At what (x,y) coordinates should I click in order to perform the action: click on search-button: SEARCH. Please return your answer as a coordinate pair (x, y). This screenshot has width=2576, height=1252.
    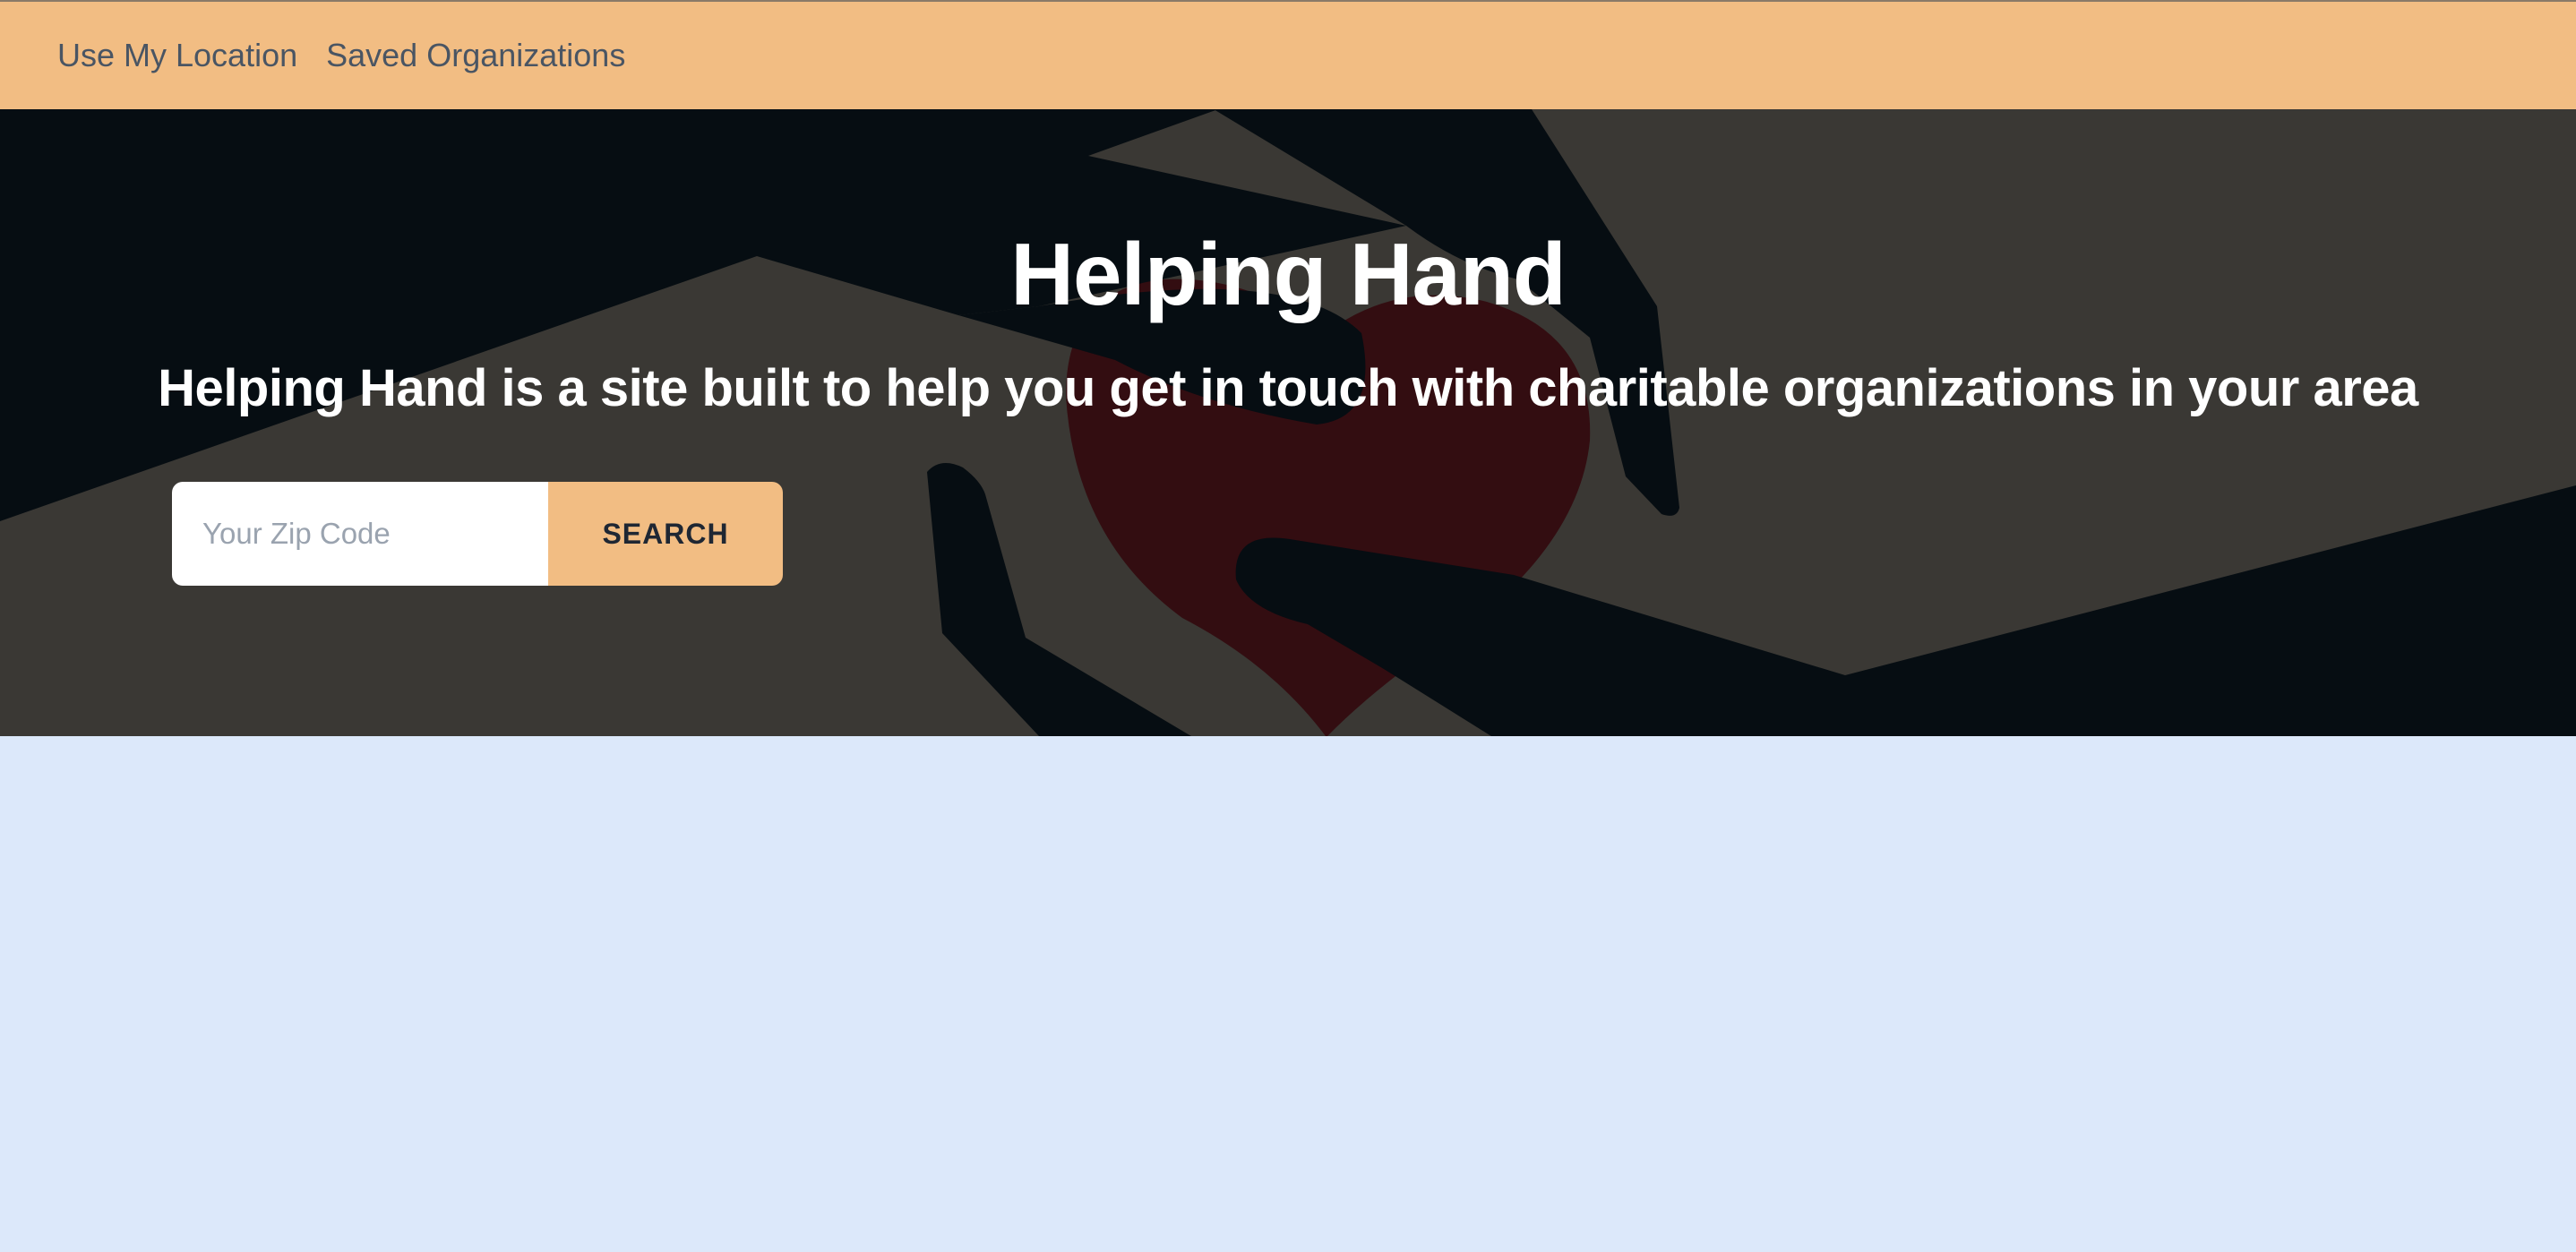
    Looking at the image, I should click on (665, 534).